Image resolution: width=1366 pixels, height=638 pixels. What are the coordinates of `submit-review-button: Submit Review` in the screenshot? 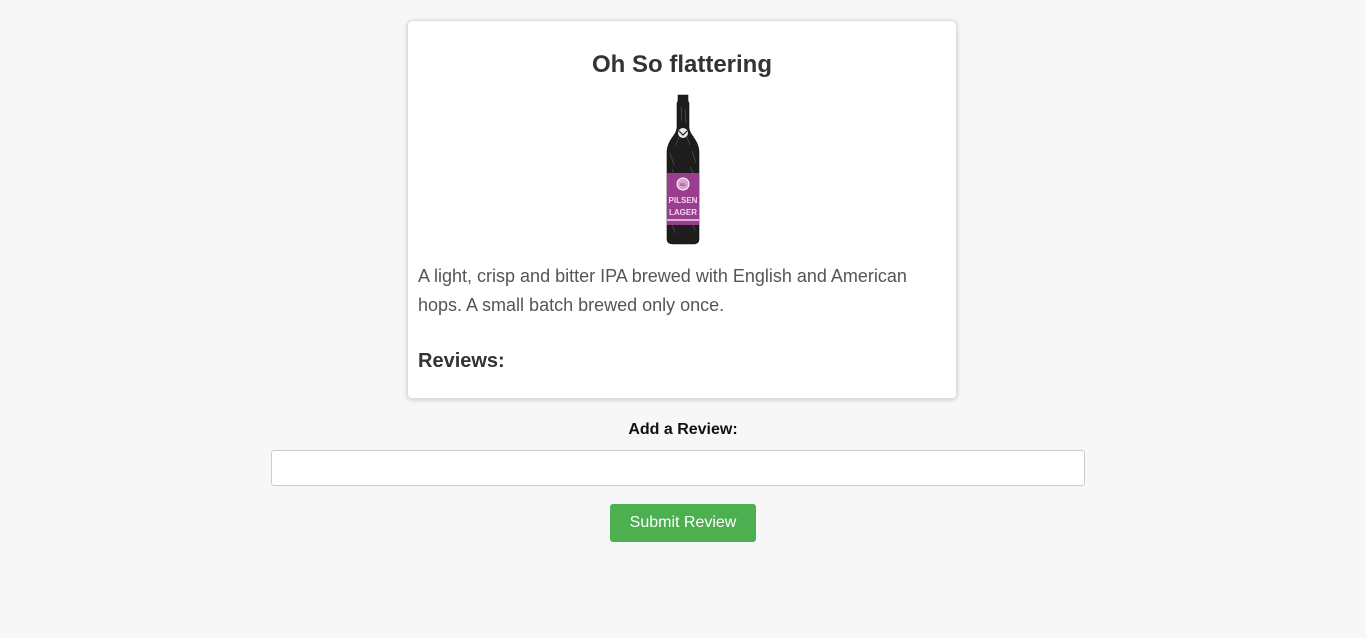 It's located at (683, 523).